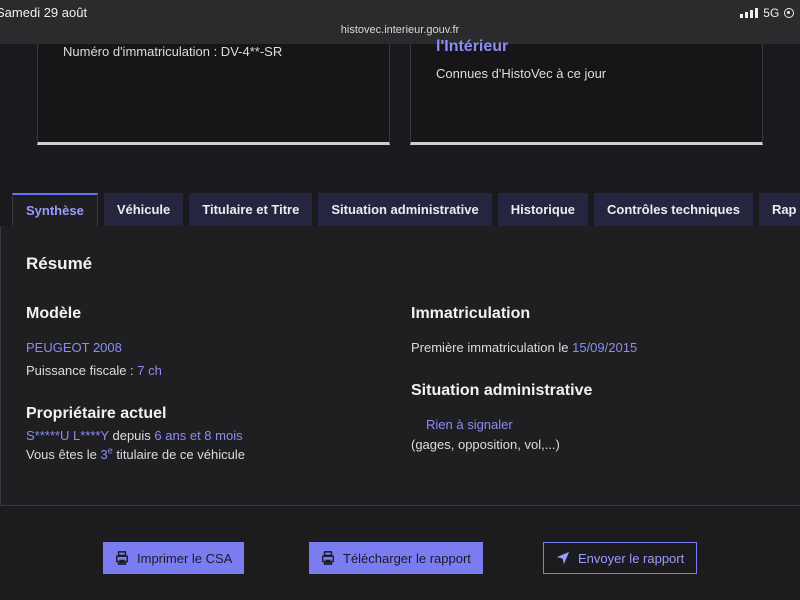 This screenshot has height=600, width=800. I want to click on vehicle-info-card: Numéro d'immatriculation : DV-4**-SR, so click(213, 94).